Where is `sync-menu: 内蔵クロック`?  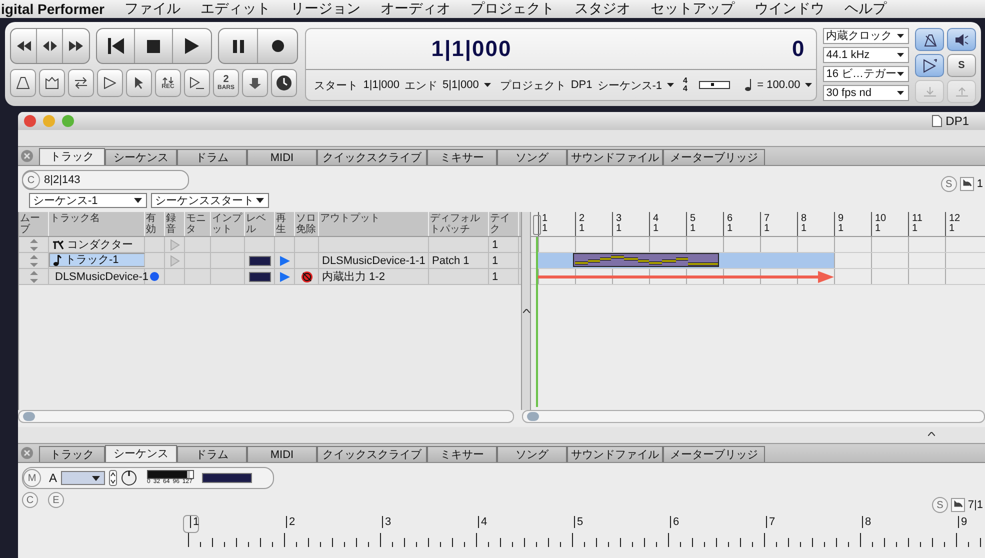
sync-menu: 内蔵クロック is located at coordinates (866, 36).